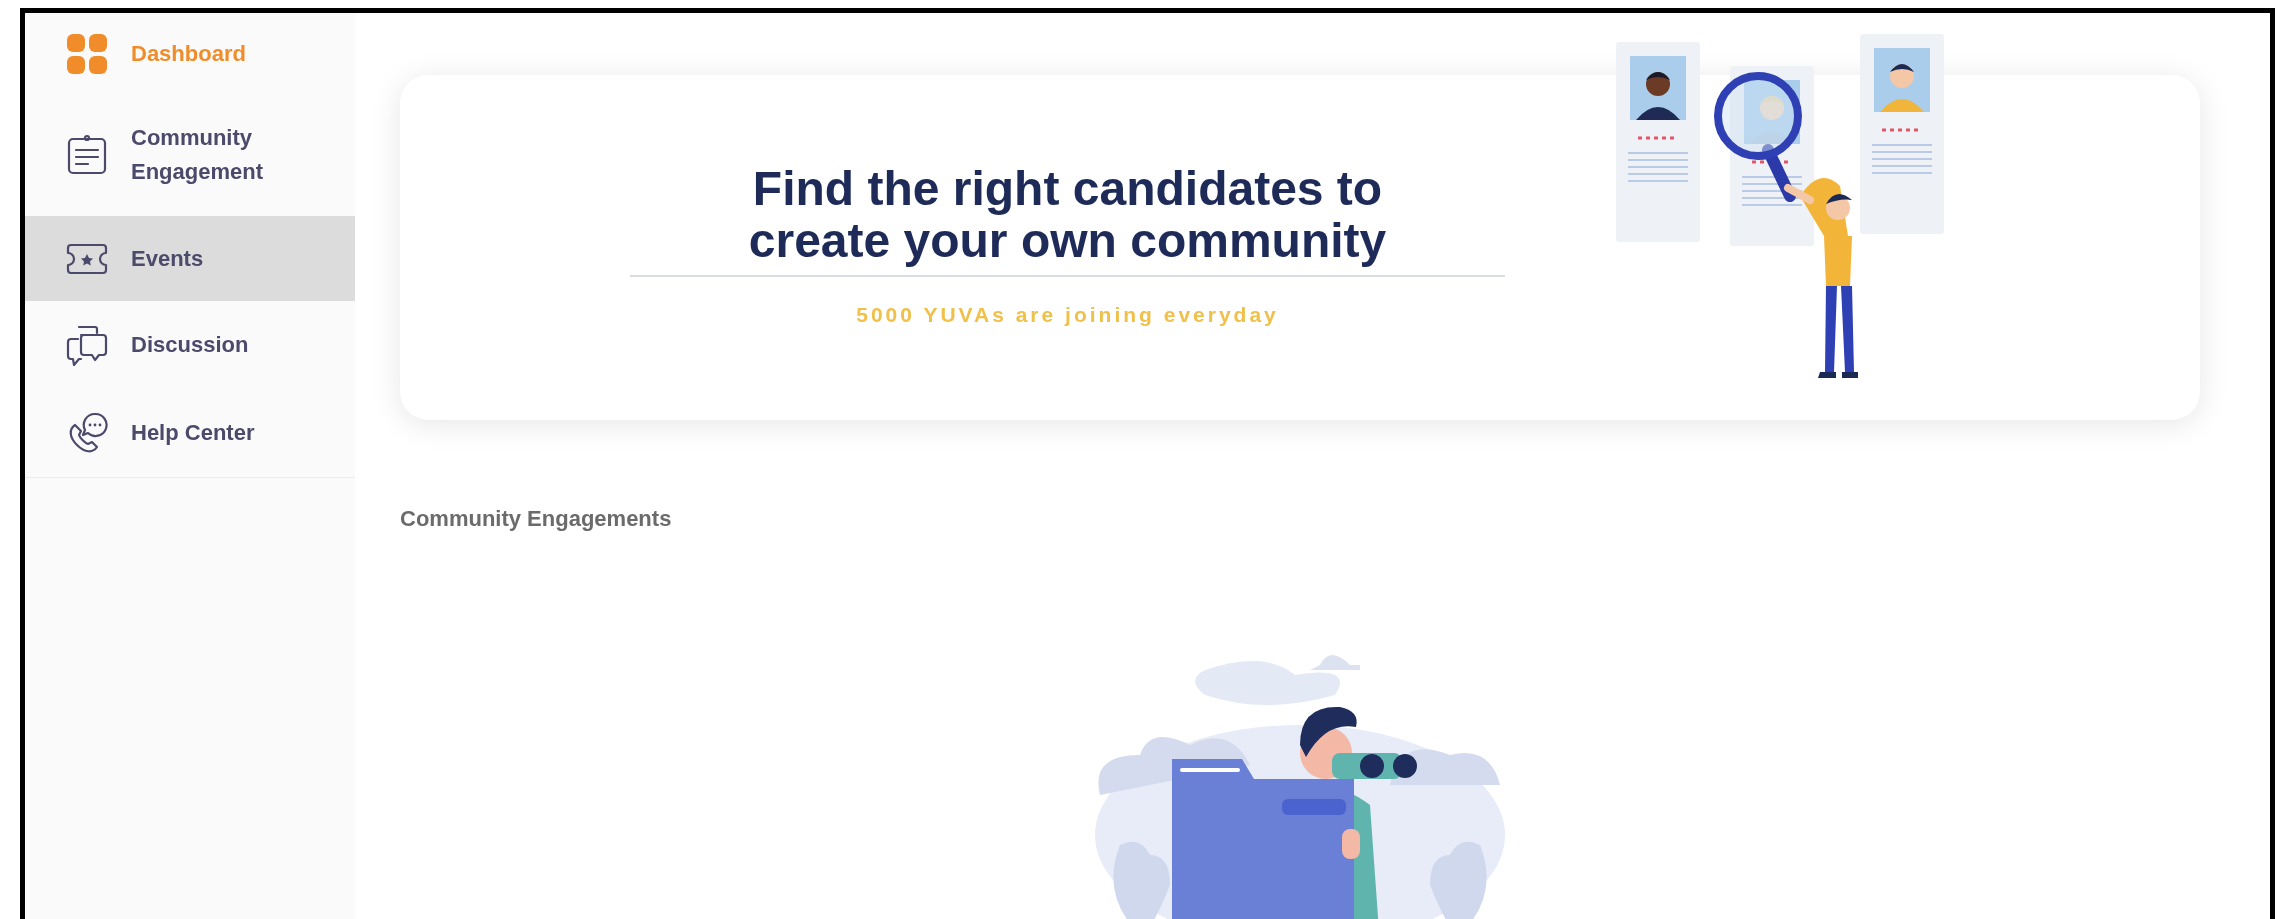  Describe the element at coordinates (1067, 315) in the screenshot. I see `banner-subtitle: 5000 YUVAs are joining everyday` at that location.